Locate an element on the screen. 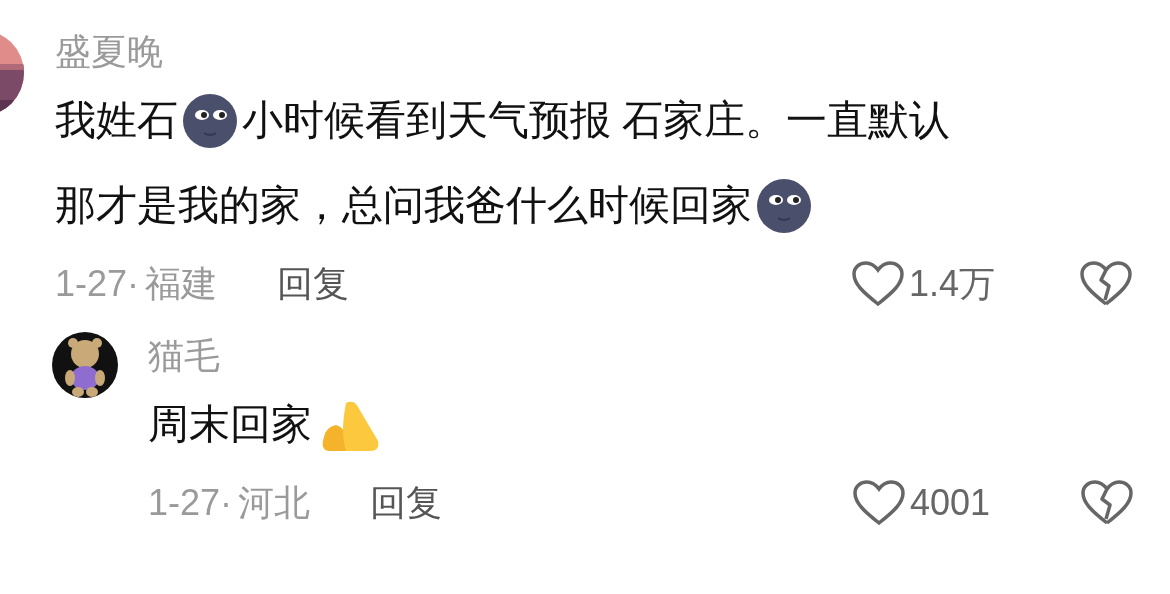 The image size is (1170, 594). comment-text: 那才是我的家，总问我爸什么时候回家 is located at coordinates (403, 205).